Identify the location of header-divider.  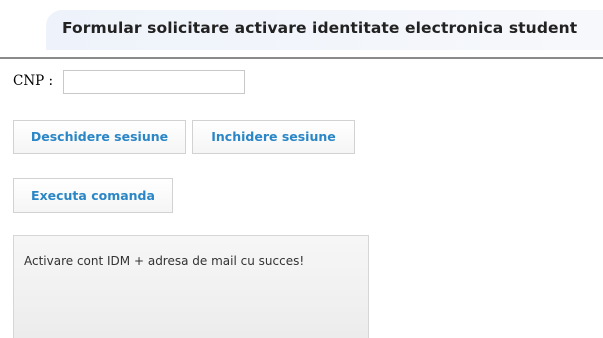
(301, 58).